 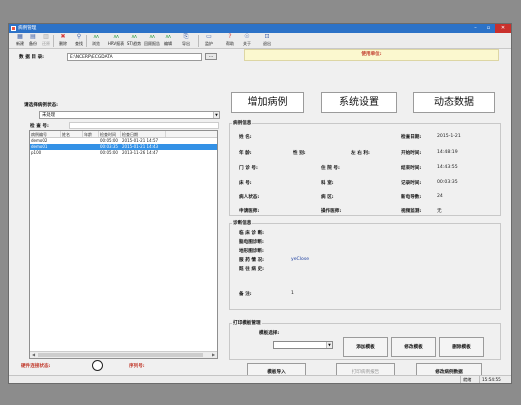 I want to click on end-time-label: 结束时间:, so click(x=411, y=168).